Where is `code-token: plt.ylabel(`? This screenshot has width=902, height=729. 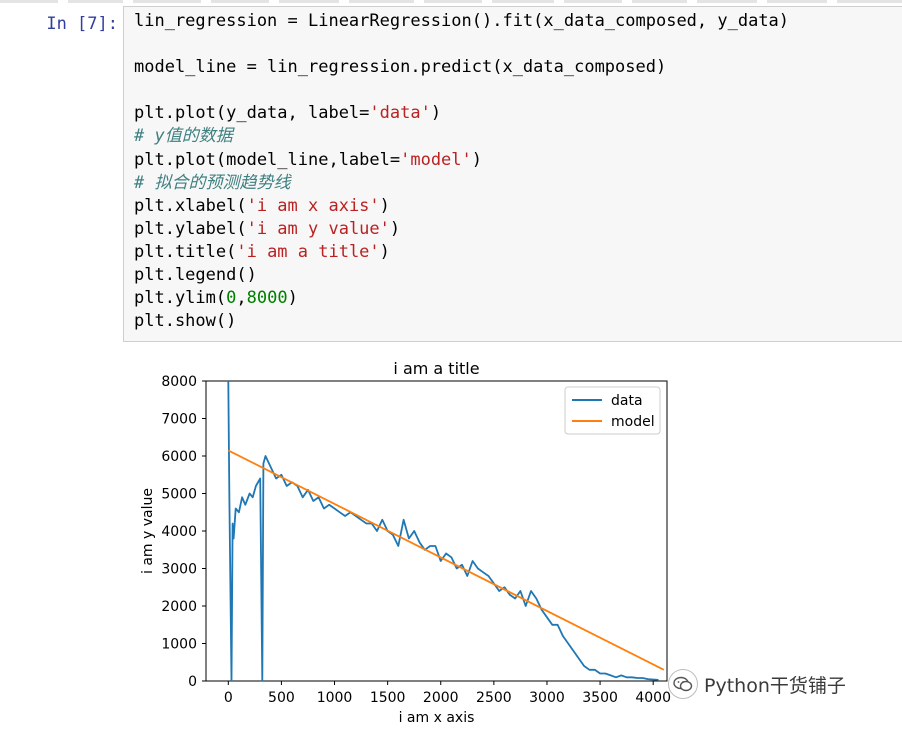 code-token: plt.ylabel( is located at coordinates (190, 228).